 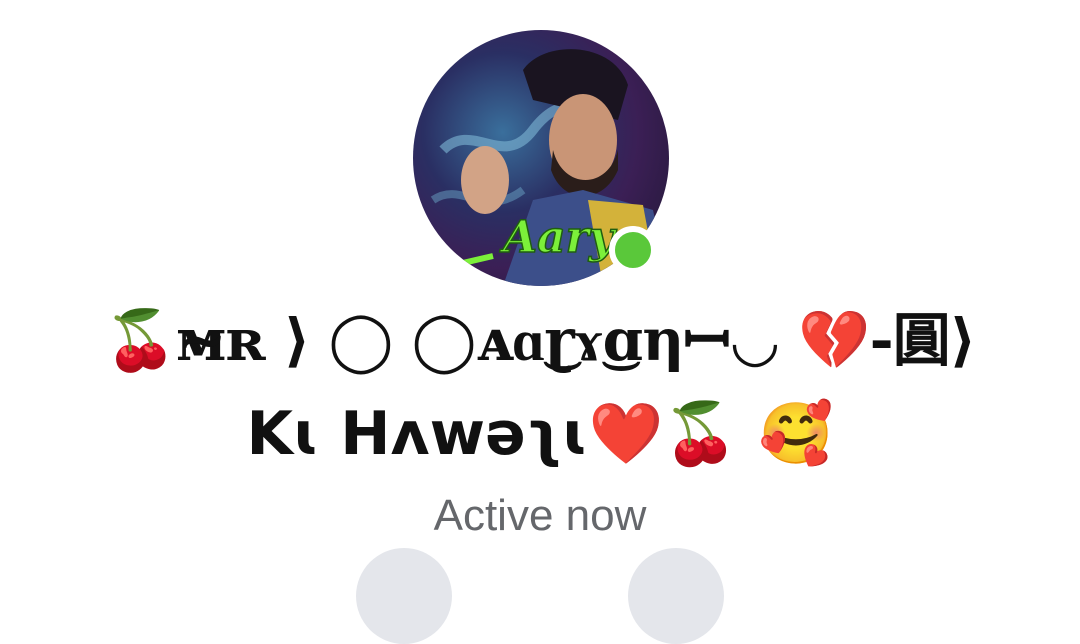 I want to click on video-call-button, so click(x=676, y=596).